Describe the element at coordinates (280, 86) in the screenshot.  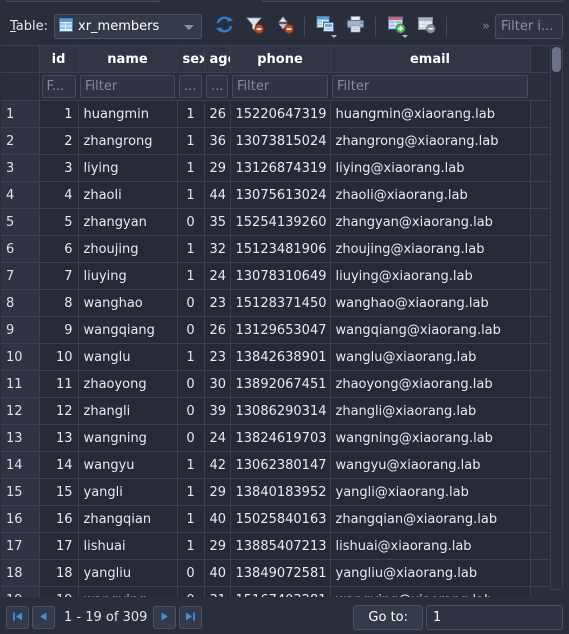
I see `filter-input-phone: Filter` at that location.